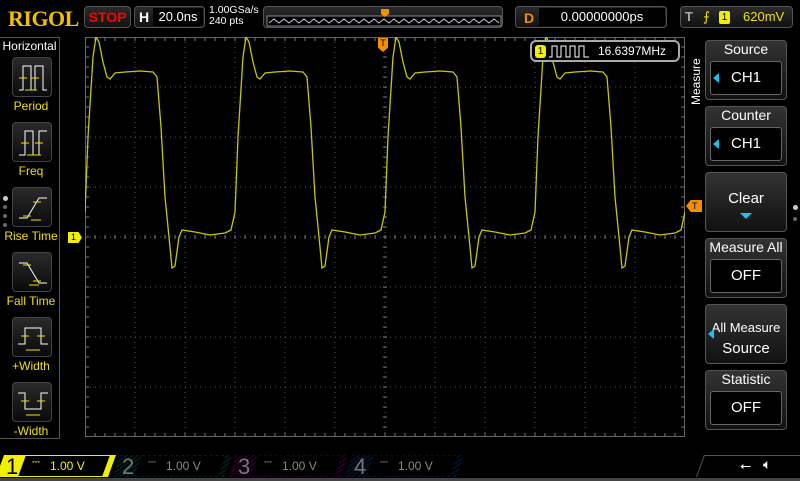  I want to click on page-indicator, so click(5, 211).